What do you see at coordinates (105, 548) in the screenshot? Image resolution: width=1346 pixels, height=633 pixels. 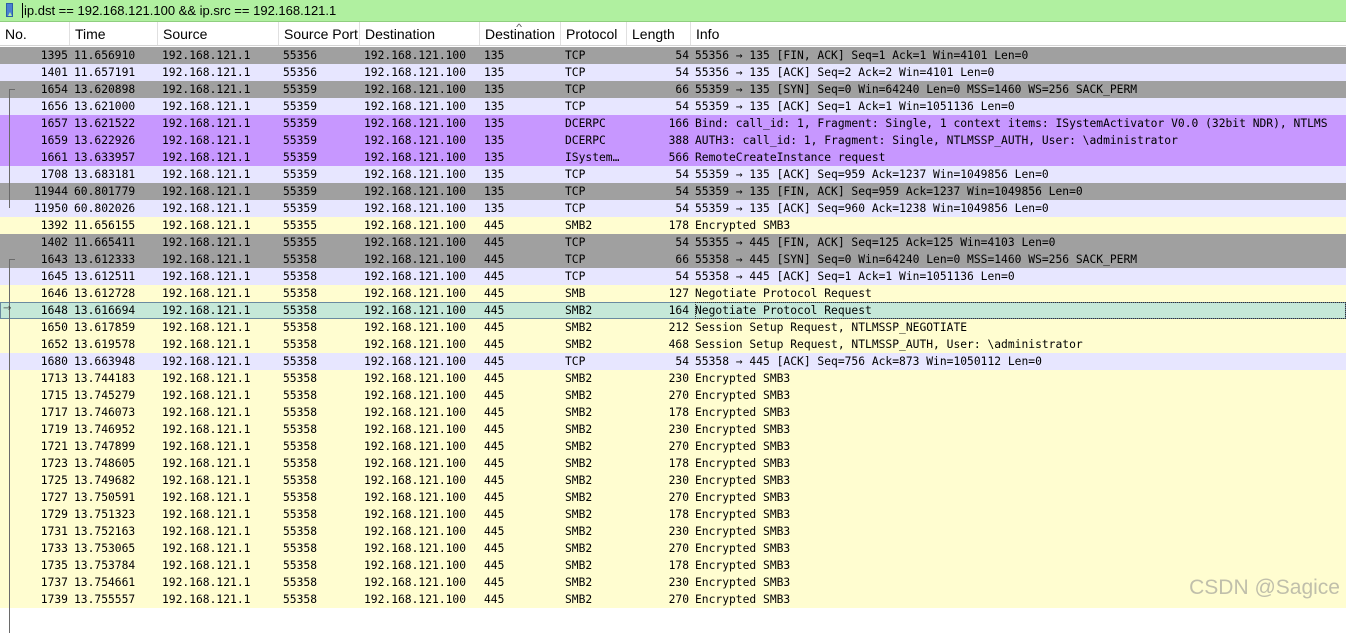 I see `cell-time: 13.753065` at bounding box center [105, 548].